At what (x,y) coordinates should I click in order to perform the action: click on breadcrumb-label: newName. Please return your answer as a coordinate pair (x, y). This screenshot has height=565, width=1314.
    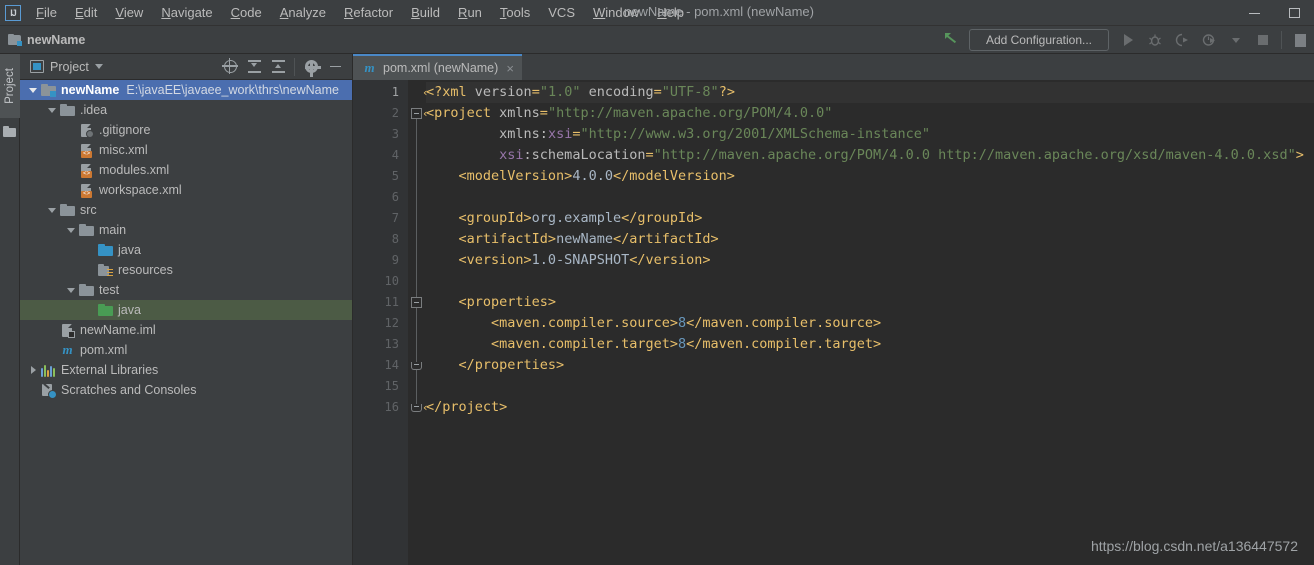
    Looking at the image, I should click on (56, 39).